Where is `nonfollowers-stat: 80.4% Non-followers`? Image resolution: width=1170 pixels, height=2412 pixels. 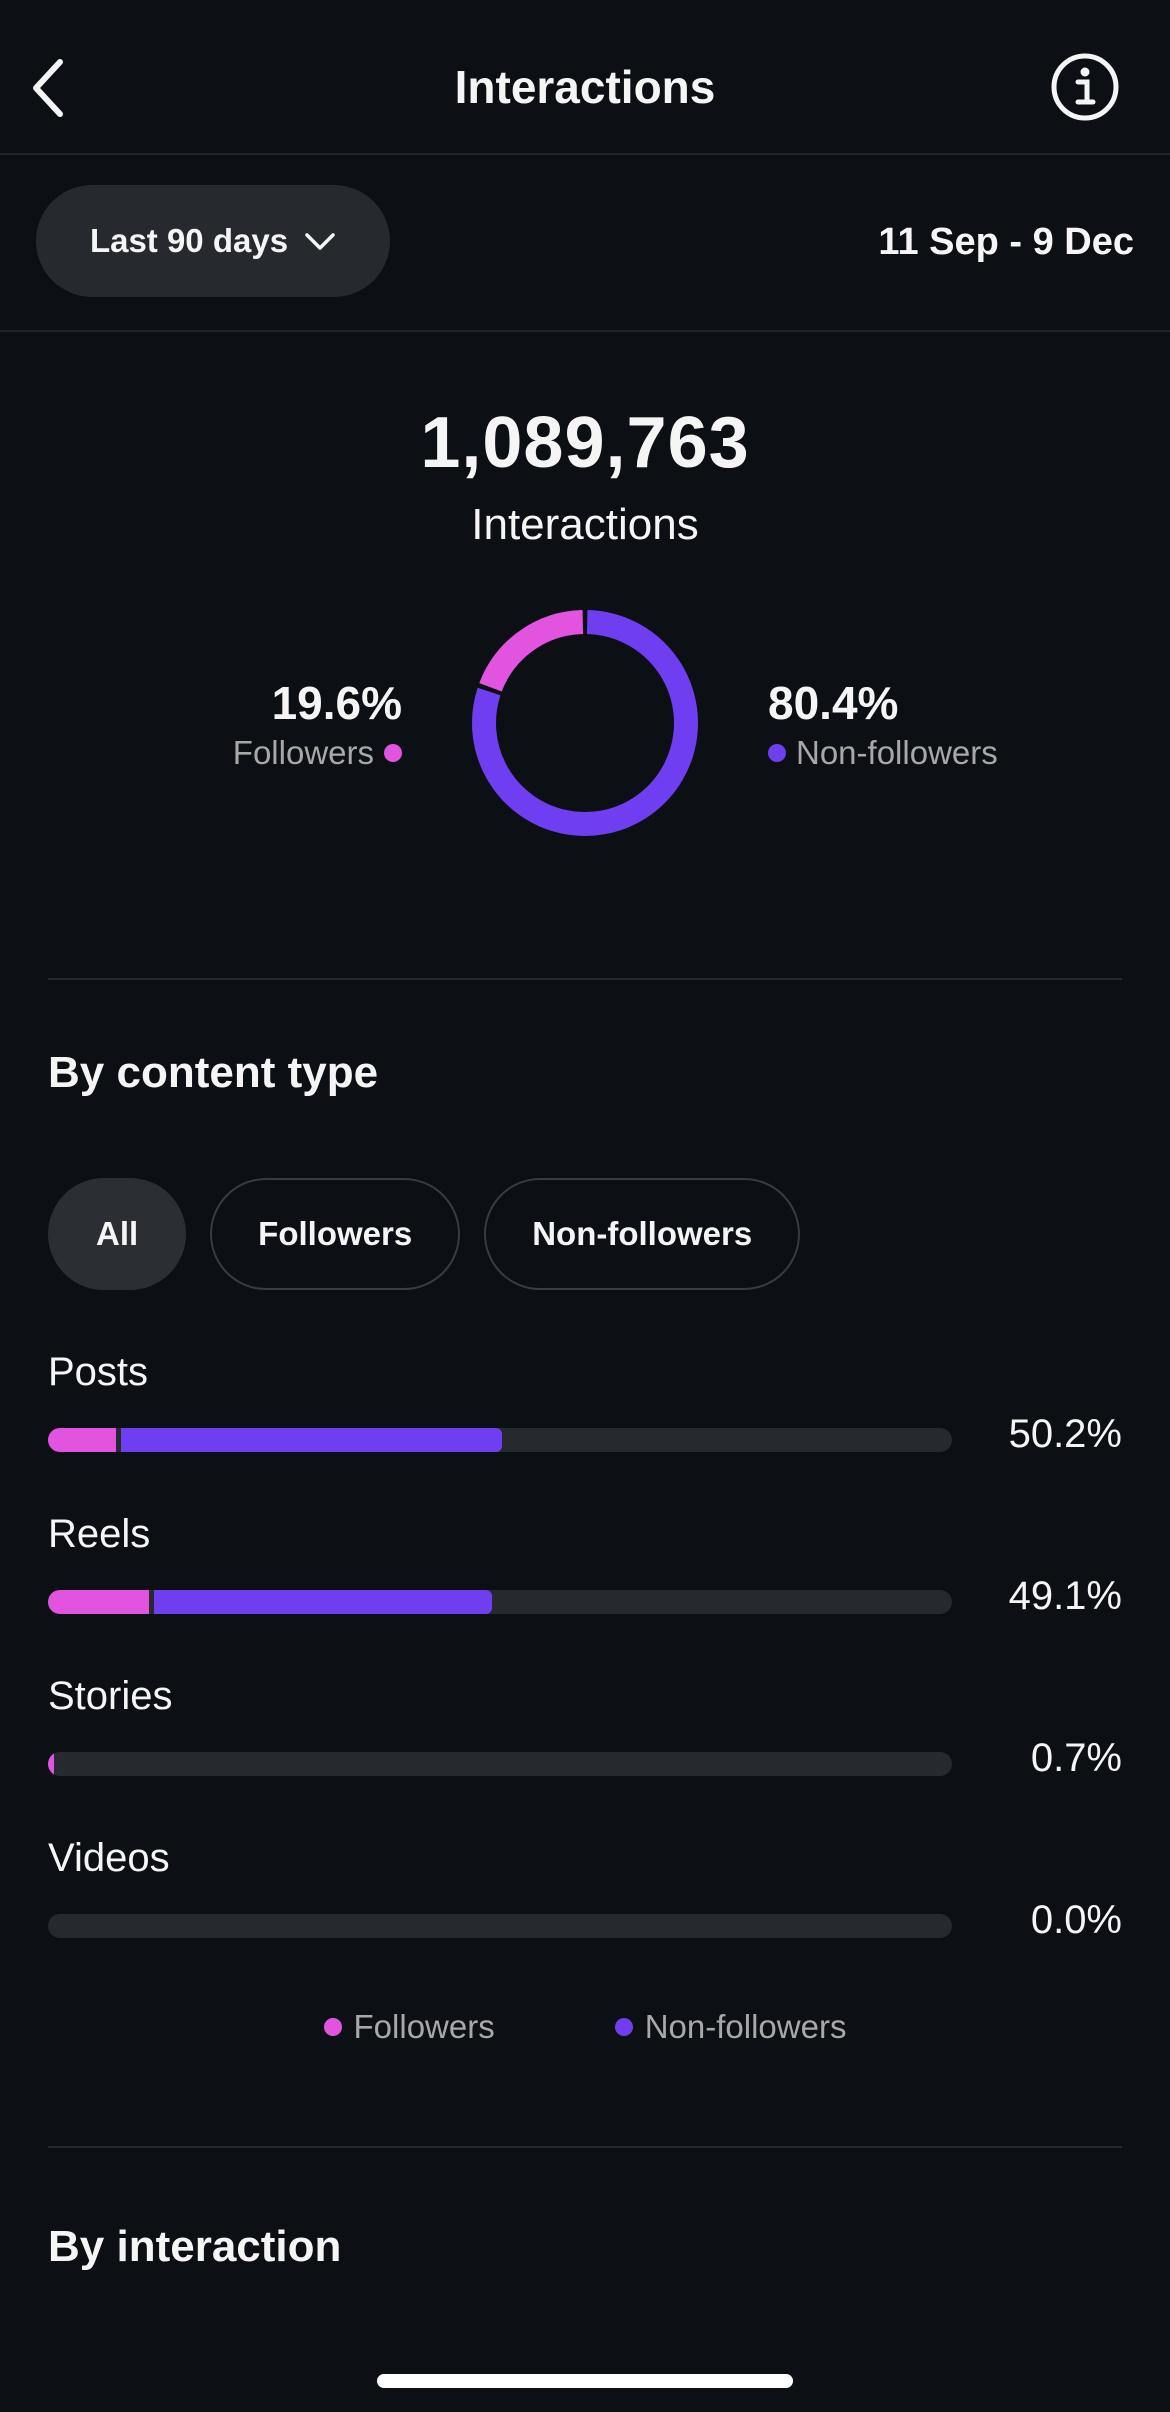
nonfollowers-stat: 80.4% Non-followers is located at coordinates (883, 724).